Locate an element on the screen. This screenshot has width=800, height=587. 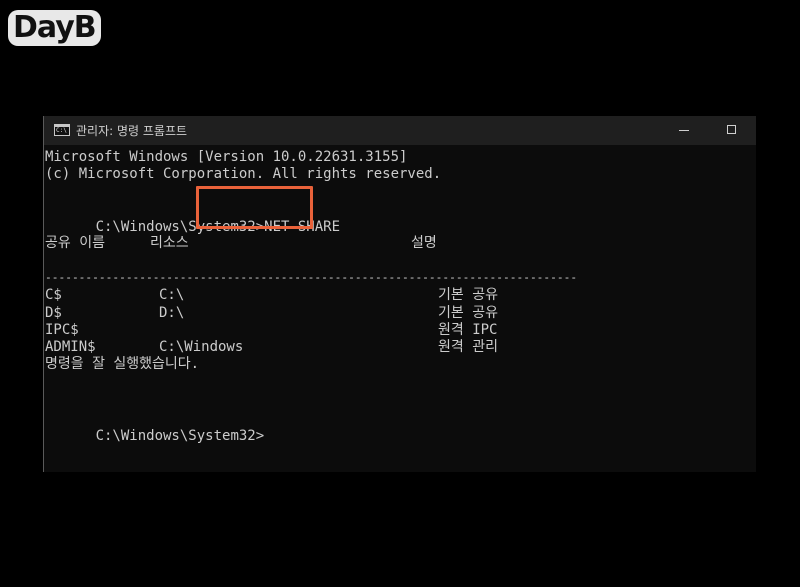
share-name: C$ is located at coordinates (53, 295).